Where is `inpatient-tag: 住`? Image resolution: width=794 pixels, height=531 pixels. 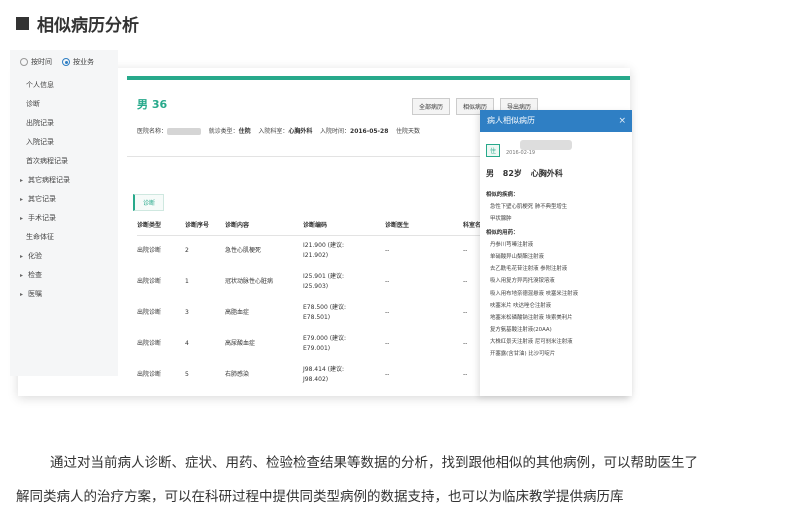
inpatient-tag: 住 is located at coordinates (493, 150).